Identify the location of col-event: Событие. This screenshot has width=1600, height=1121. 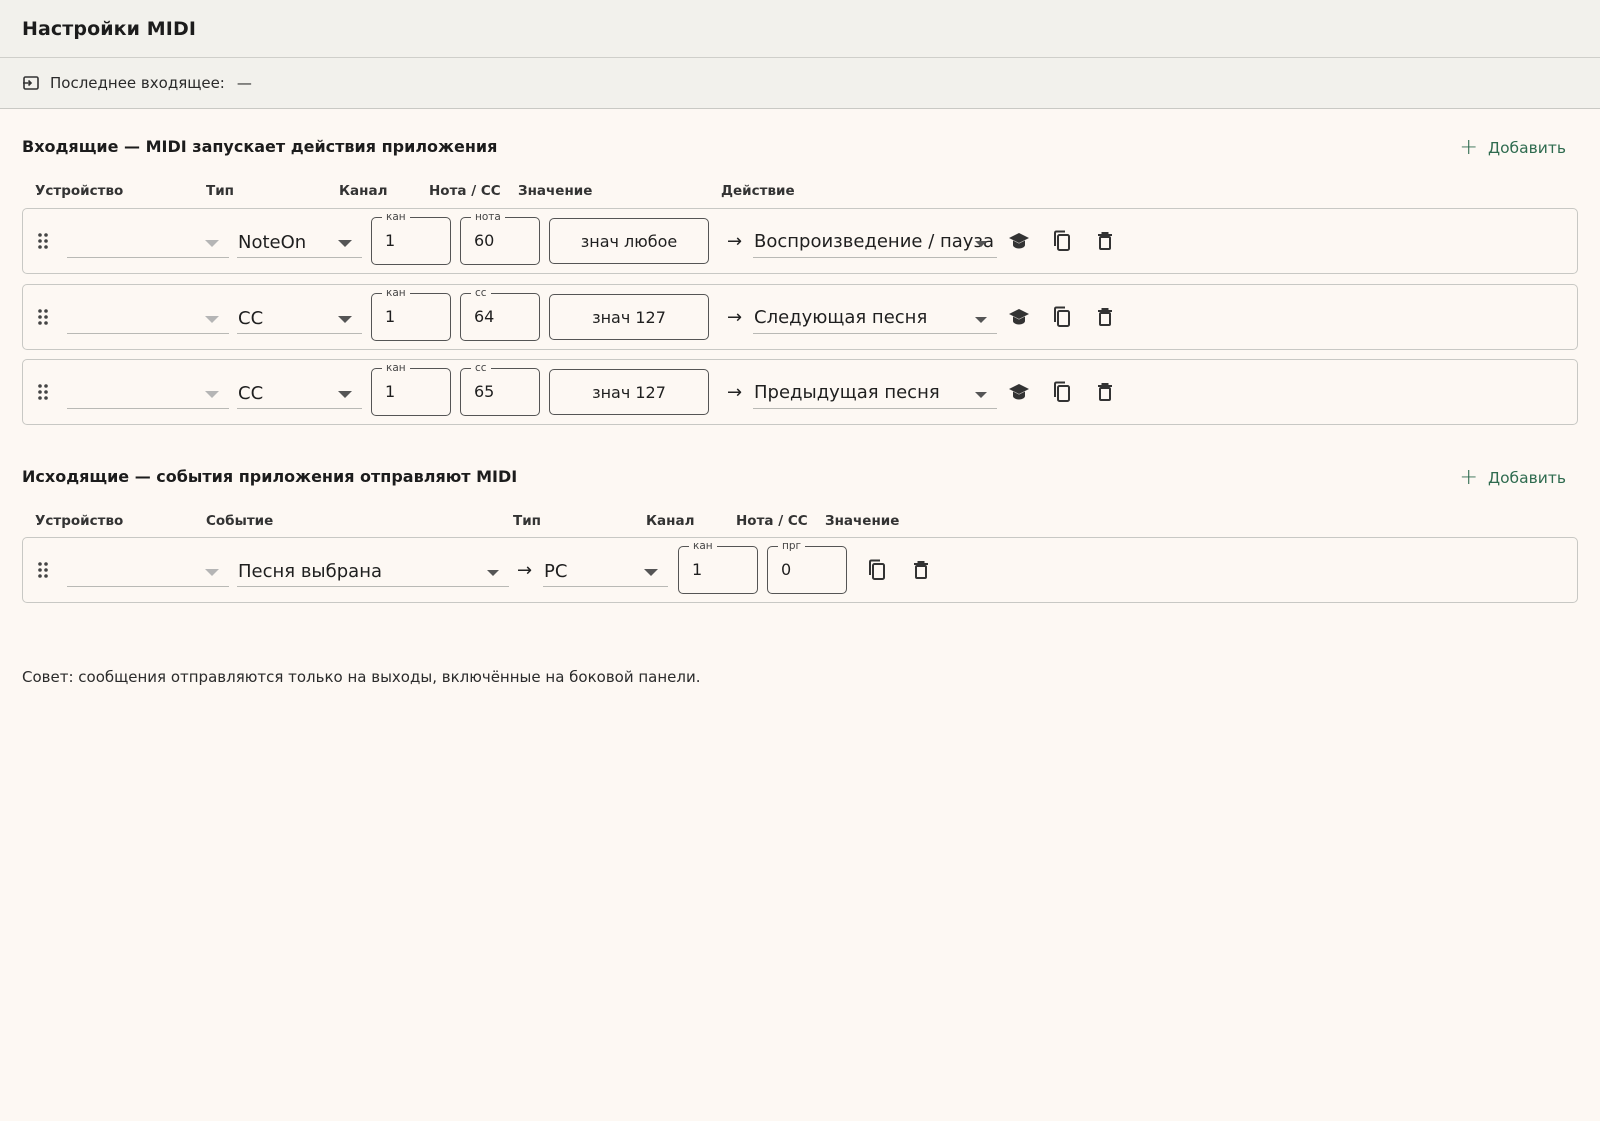
(240, 521).